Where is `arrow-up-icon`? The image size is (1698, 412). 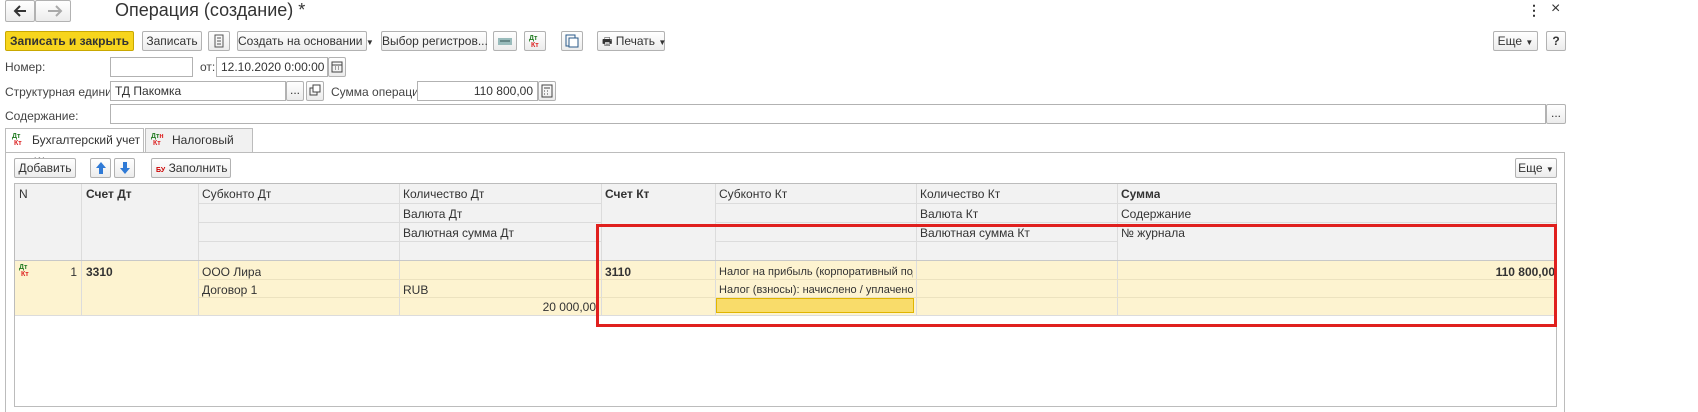 arrow-up-icon is located at coordinates (101, 168).